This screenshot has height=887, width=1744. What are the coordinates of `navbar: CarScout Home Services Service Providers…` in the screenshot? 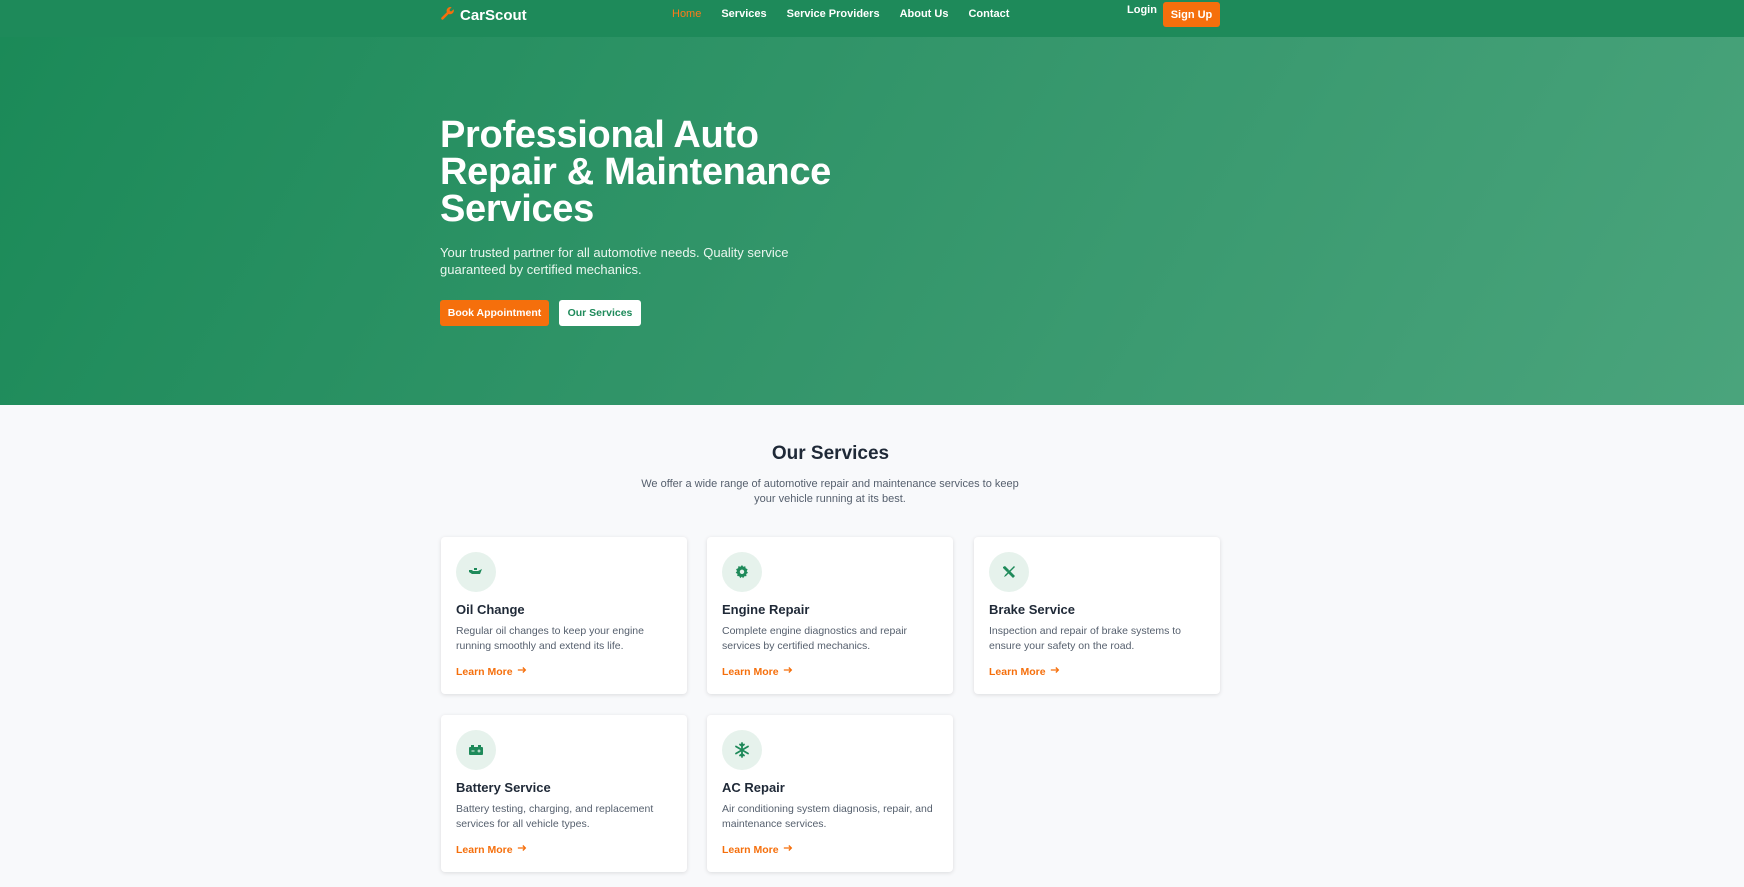 It's located at (872, 18).